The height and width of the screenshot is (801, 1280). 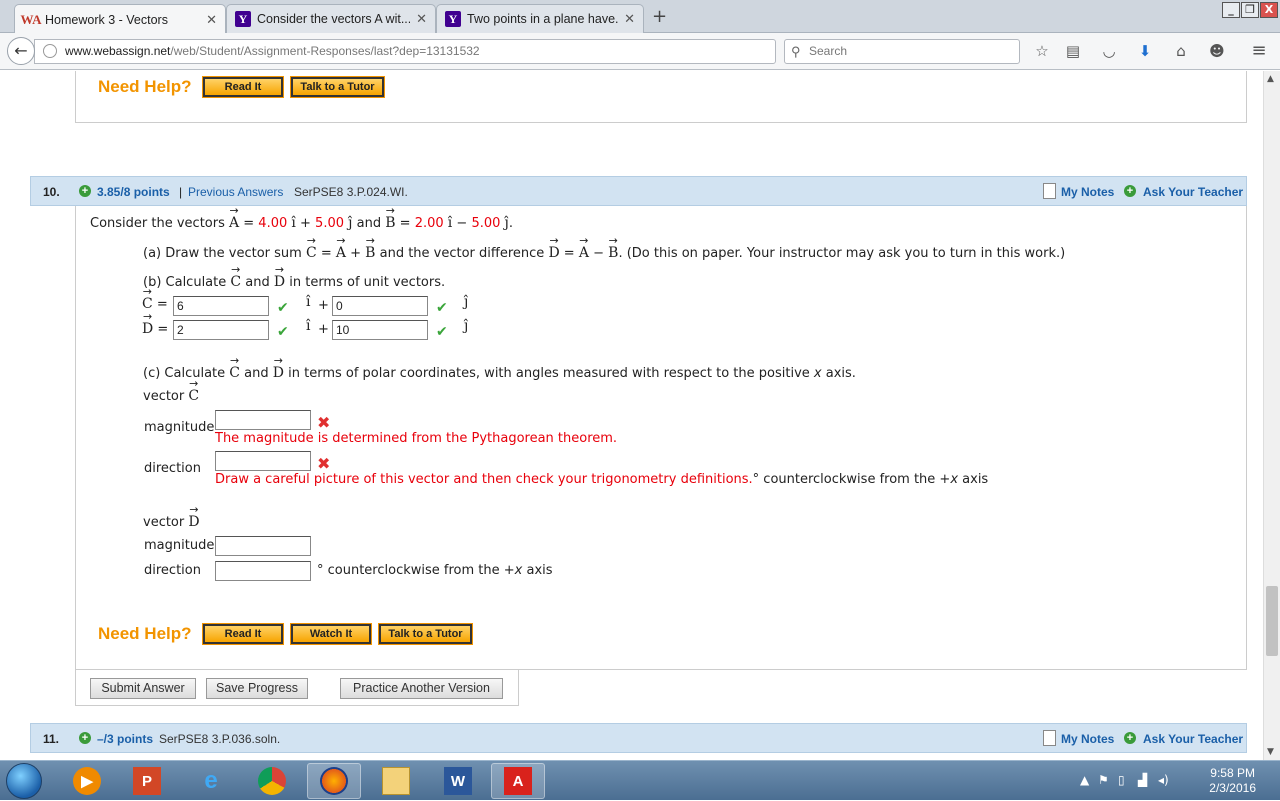 What do you see at coordinates (462, 253) in the screenshot?
I see `part-a-mid: and the vector difference` at bounding box center [462, 253].